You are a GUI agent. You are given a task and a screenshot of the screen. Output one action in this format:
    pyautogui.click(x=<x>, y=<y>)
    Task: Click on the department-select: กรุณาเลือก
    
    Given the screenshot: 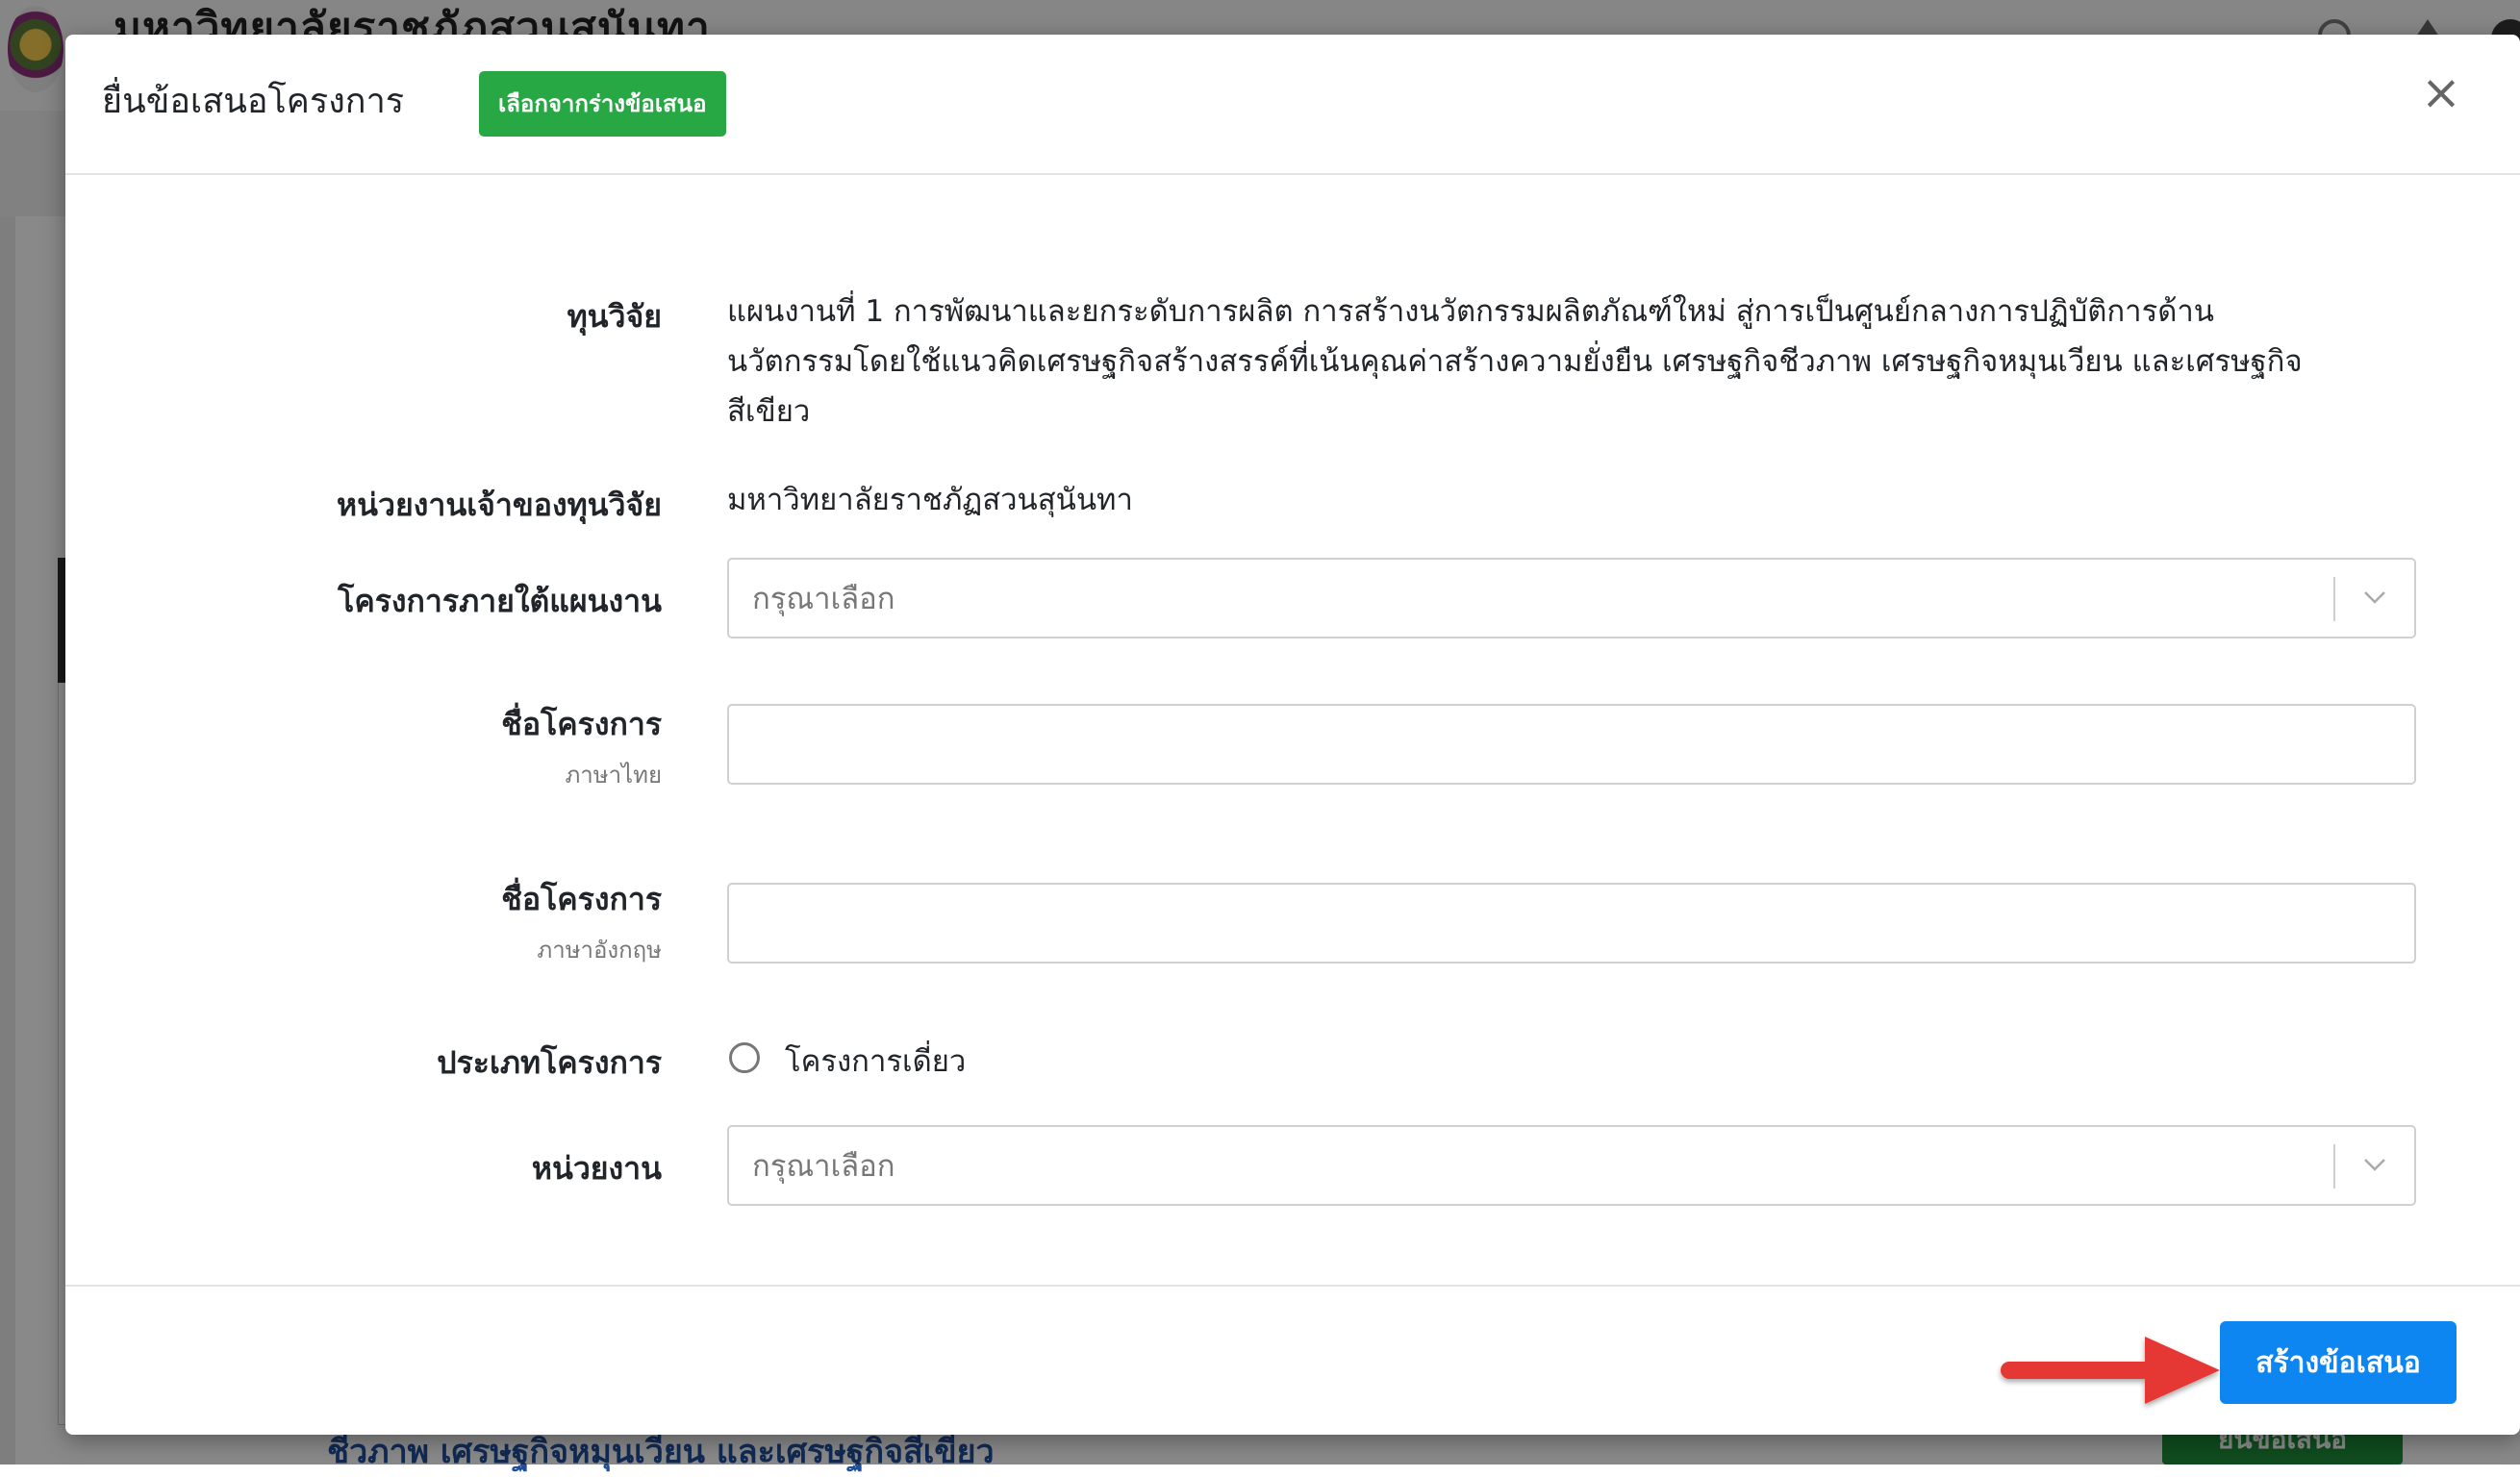 What is the action you would take?
    pyautogui.click(x=1572, y=1165)
    